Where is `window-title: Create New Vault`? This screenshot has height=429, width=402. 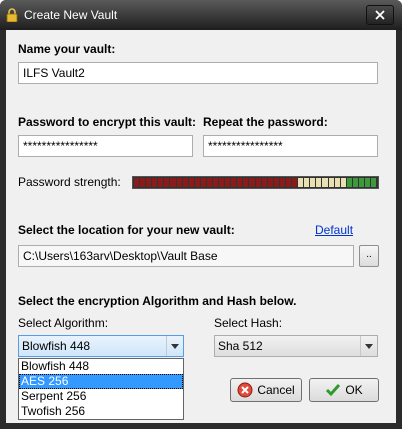 window-title: Create New Vault is located at coordinates (71, 15).